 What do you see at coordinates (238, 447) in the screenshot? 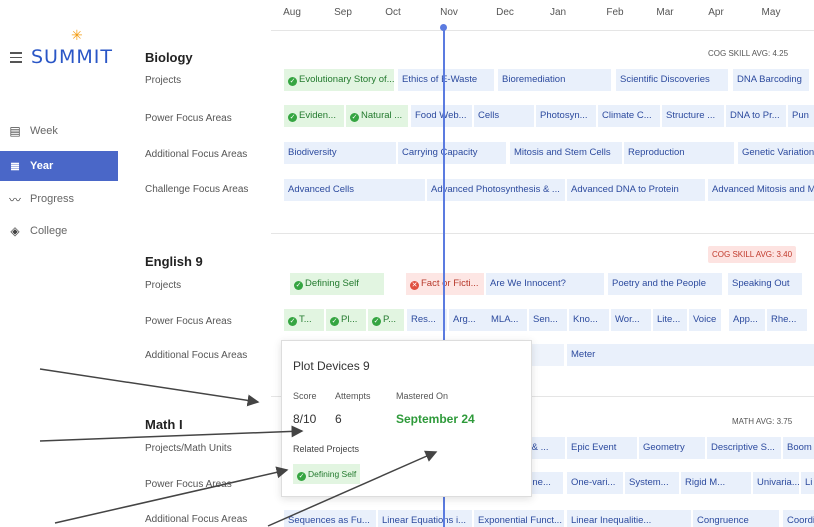
I see `annotation-arrows` at bounding box center [238, 447].